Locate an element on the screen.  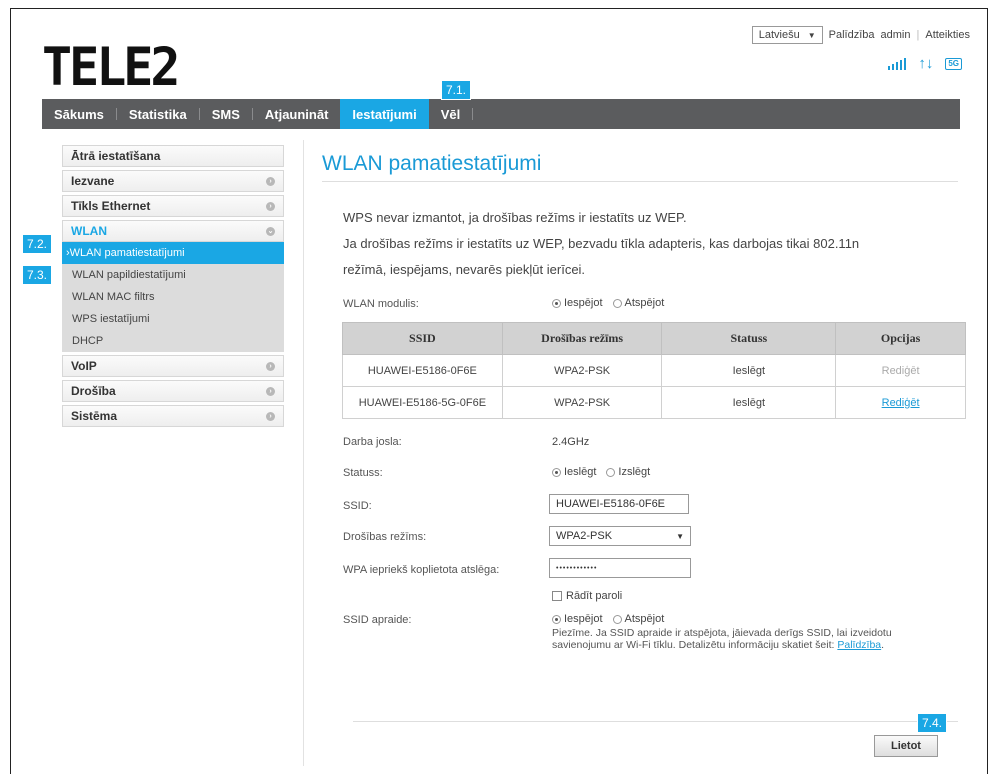
radio-label: Ieslēgt is located at coordinates (580, 472).